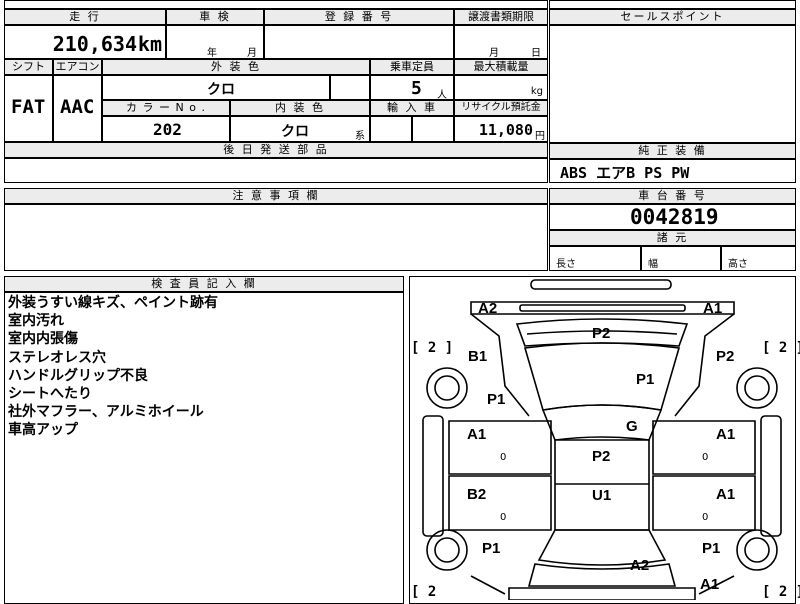 The height and width of the screenshot is (604, 800). I want to click on inspection-year: 年, so click(212, 53).